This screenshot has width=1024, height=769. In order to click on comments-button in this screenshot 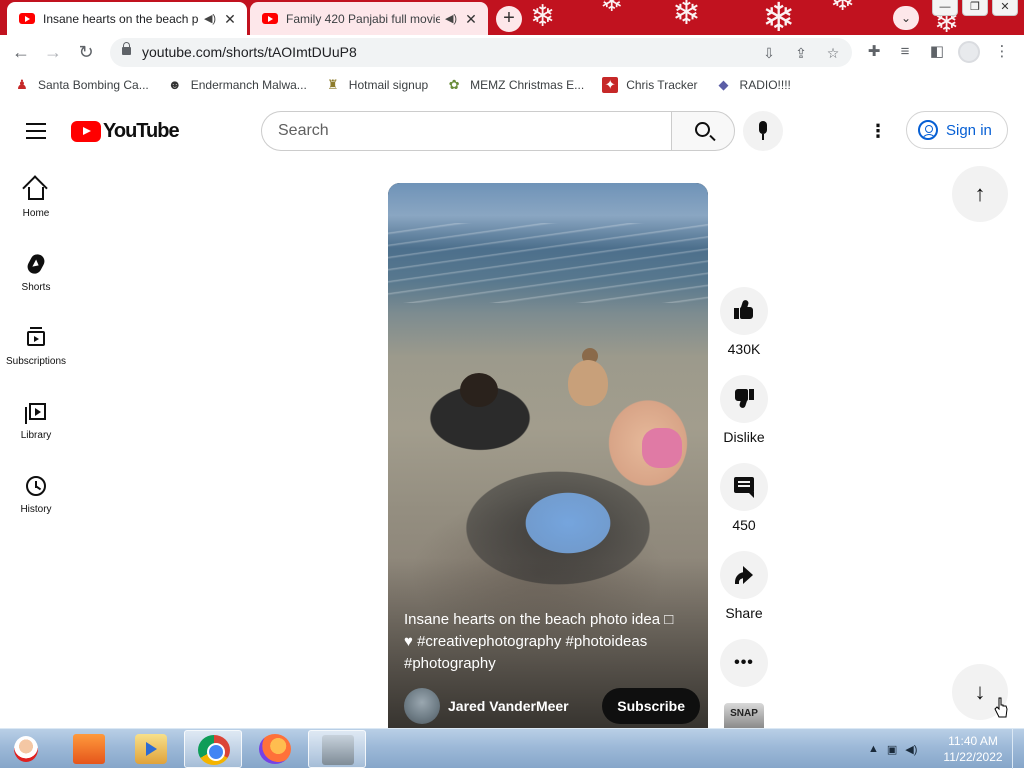, I will do `click(744, 487)`.